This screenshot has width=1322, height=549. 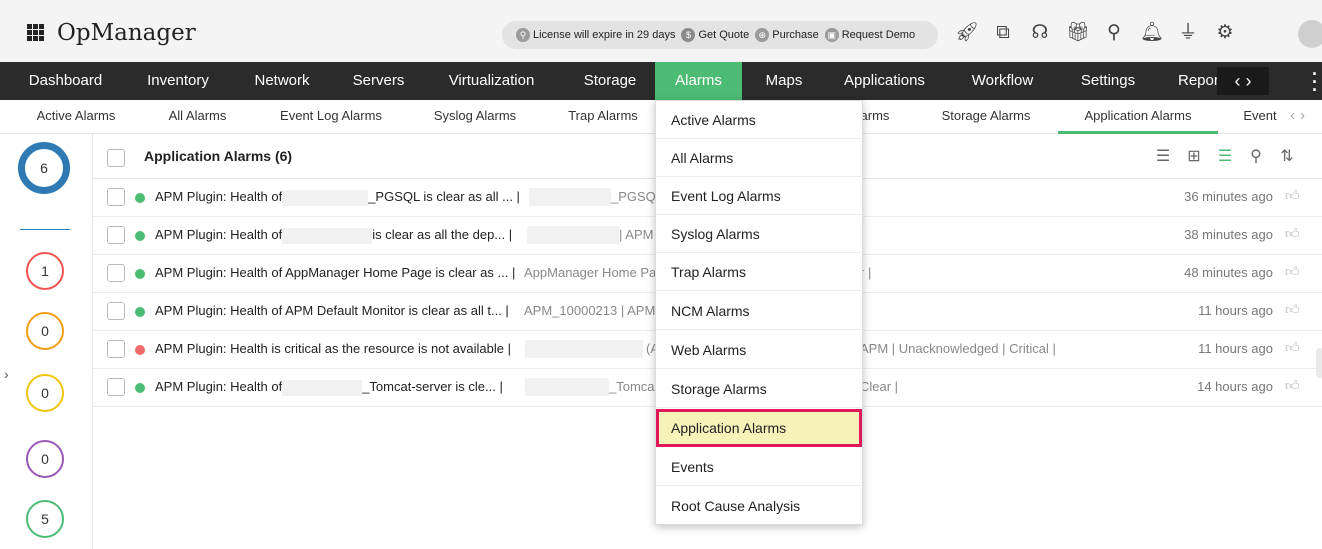 What do you see at coordinates (45, 519) in the screenshot?
I see `clear-count-circle: 5` at bounding box center [45, 519].